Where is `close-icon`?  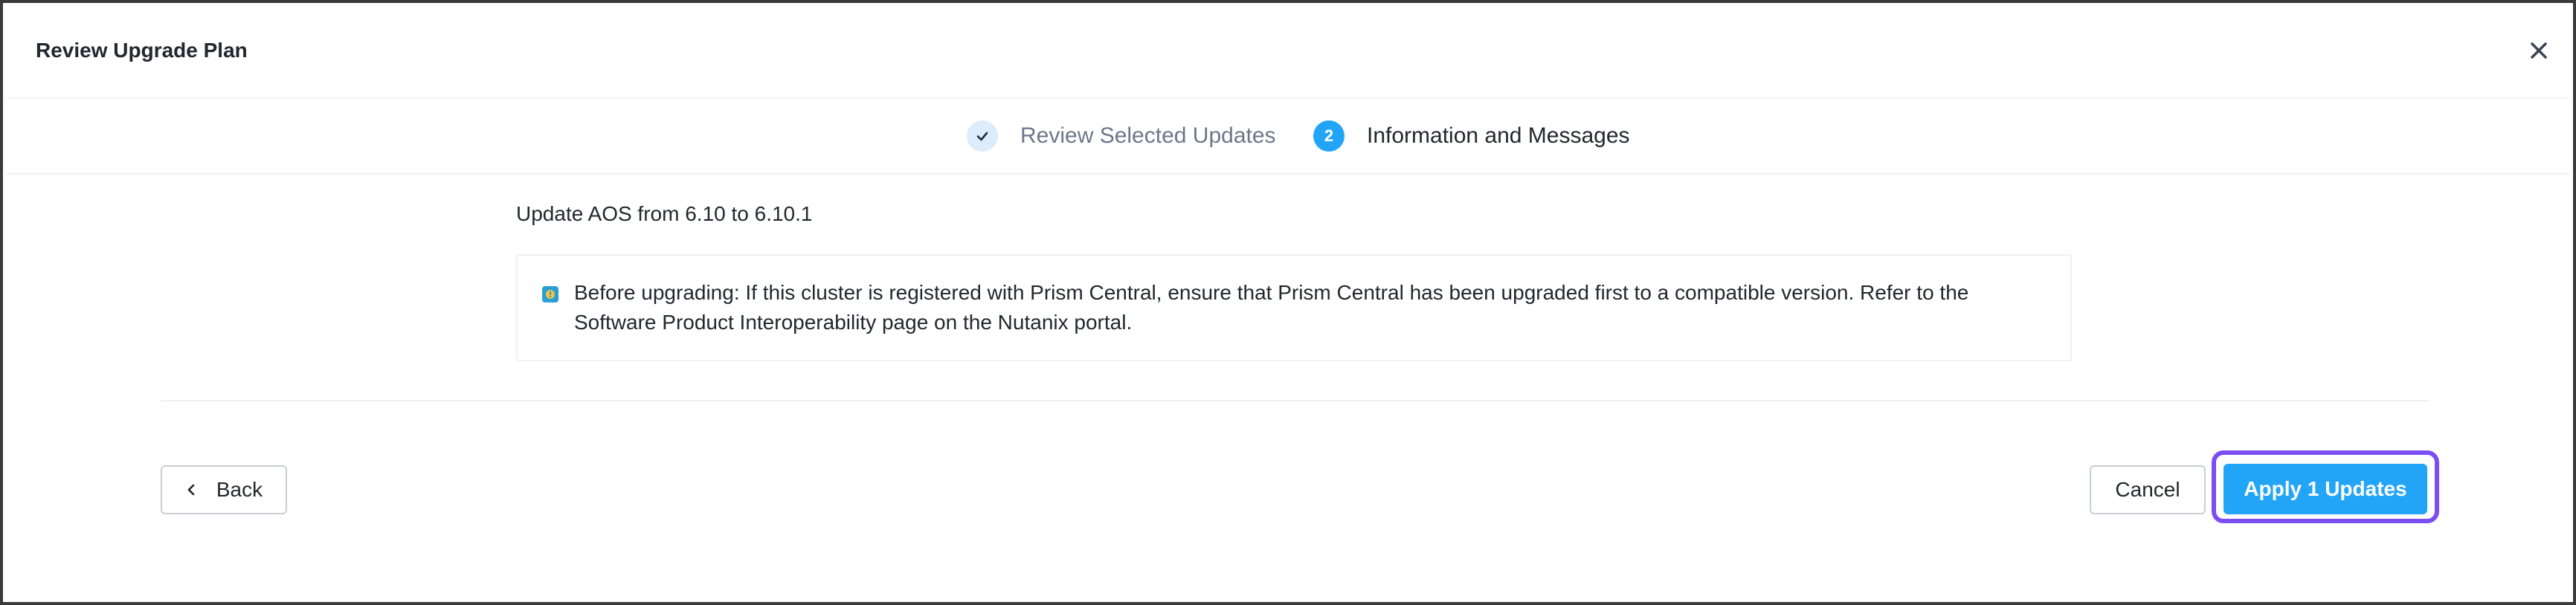 close-icon is located at coordinates (2539, 50).